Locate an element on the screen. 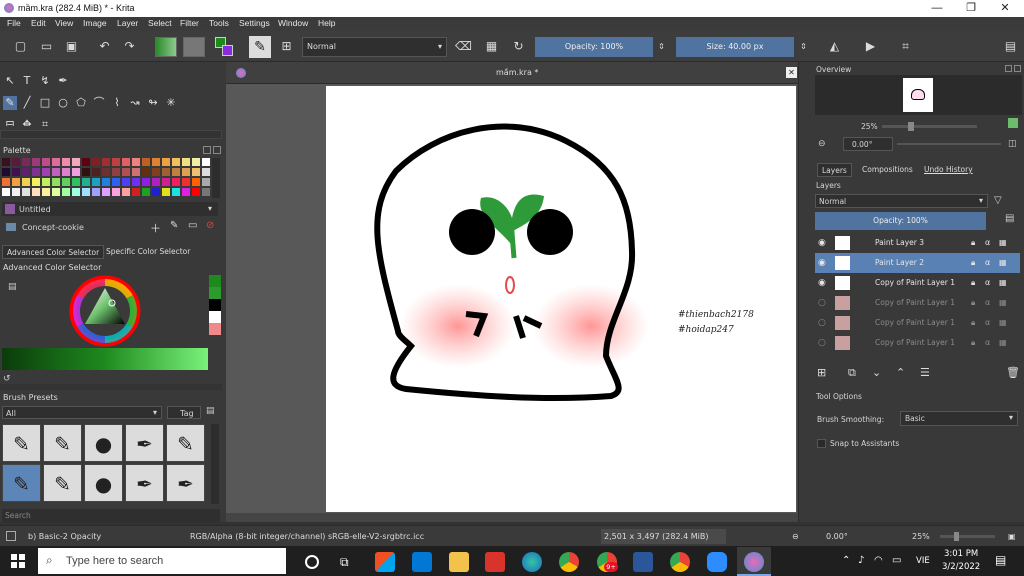 This screenshot has height=576, width=1024. edit-shapes-tool-icon: ↯ is located at coordinates (45, 81).